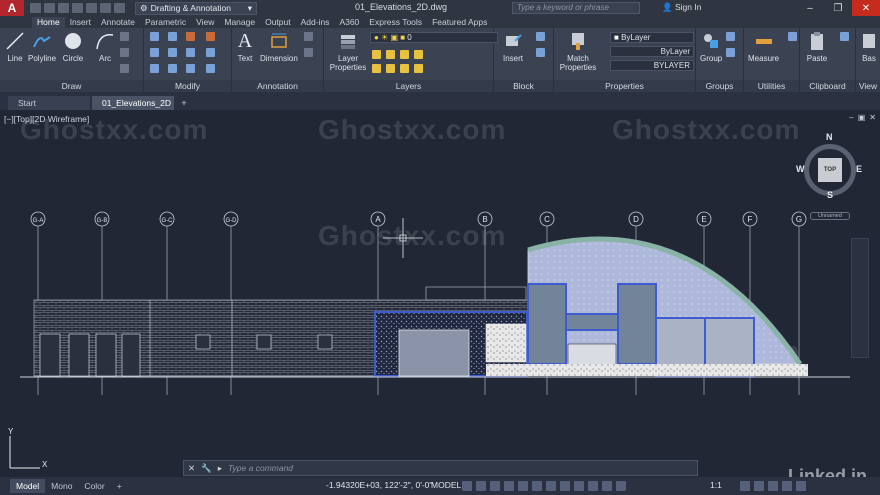 Image resolution: width=880 pixels, height=495 pixels. Describe the element at coordinates (118, 22) in the screenshot. I see `tab-annotate: Annotate` at that location.